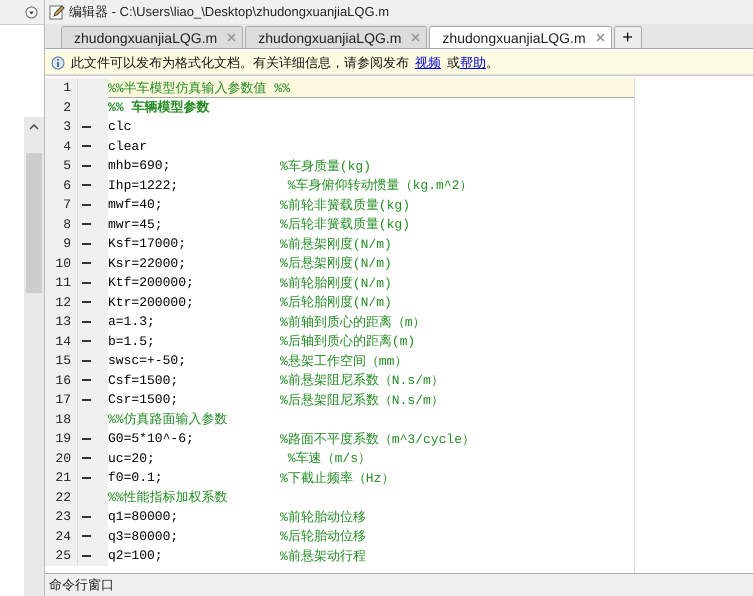 This screenshot has height=596, width=753. I want to click on code-text: mwf=40;, so click(136, 205).